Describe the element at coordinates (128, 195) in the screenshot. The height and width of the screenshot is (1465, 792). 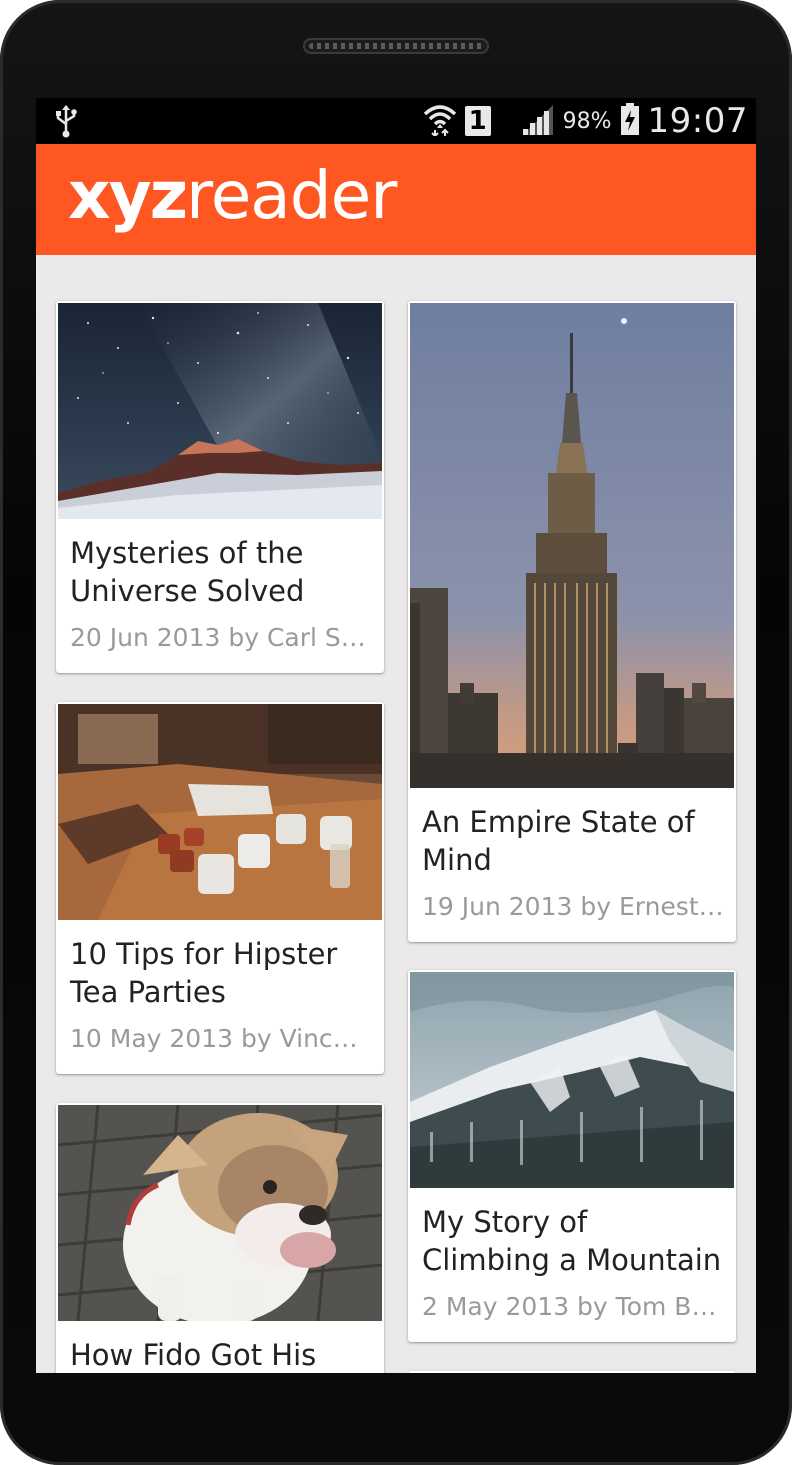
I see `logo-bold: xyz` at that location.